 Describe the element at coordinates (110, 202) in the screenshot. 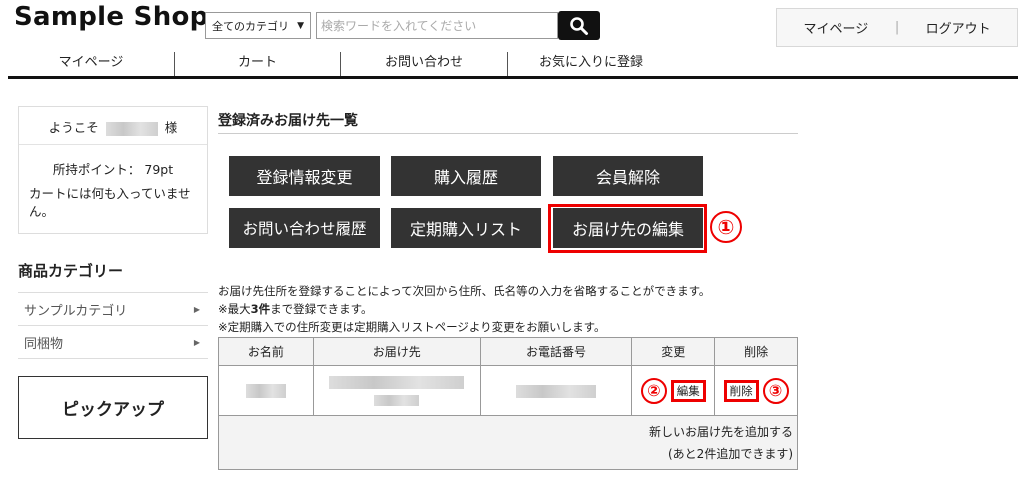

I see `cart-status-text: カートには何も入っていません。` at that location.